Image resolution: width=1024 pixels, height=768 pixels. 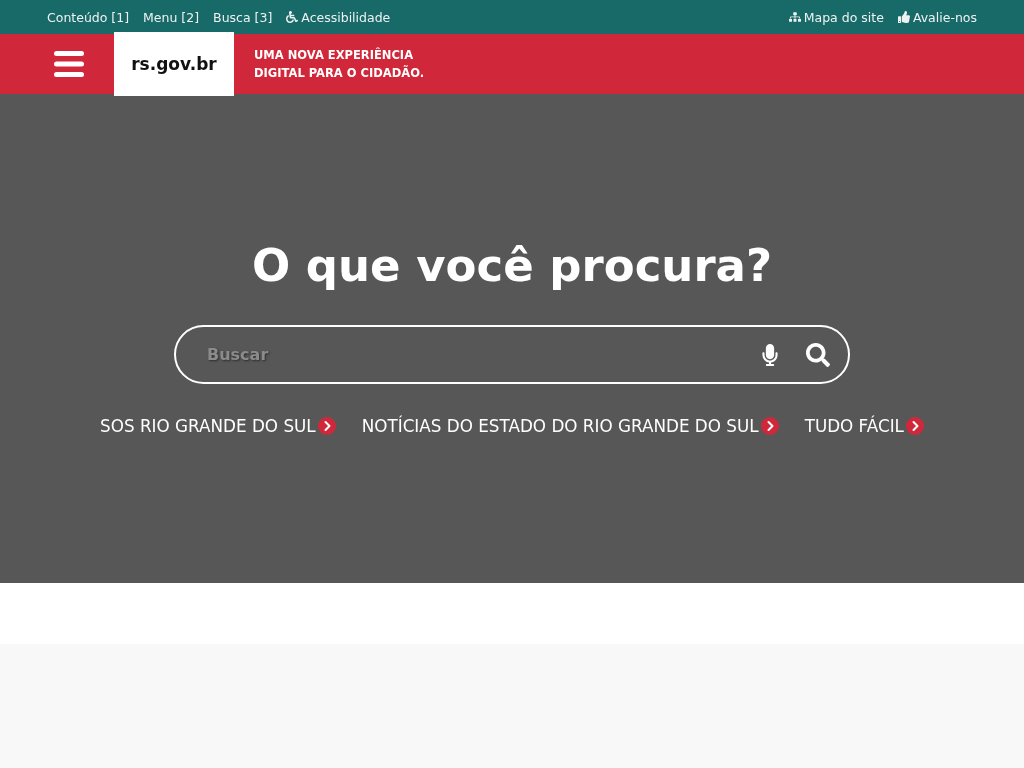 I want to click on shortcut-link: Conteúdo [1], so click(x=88, y=17).